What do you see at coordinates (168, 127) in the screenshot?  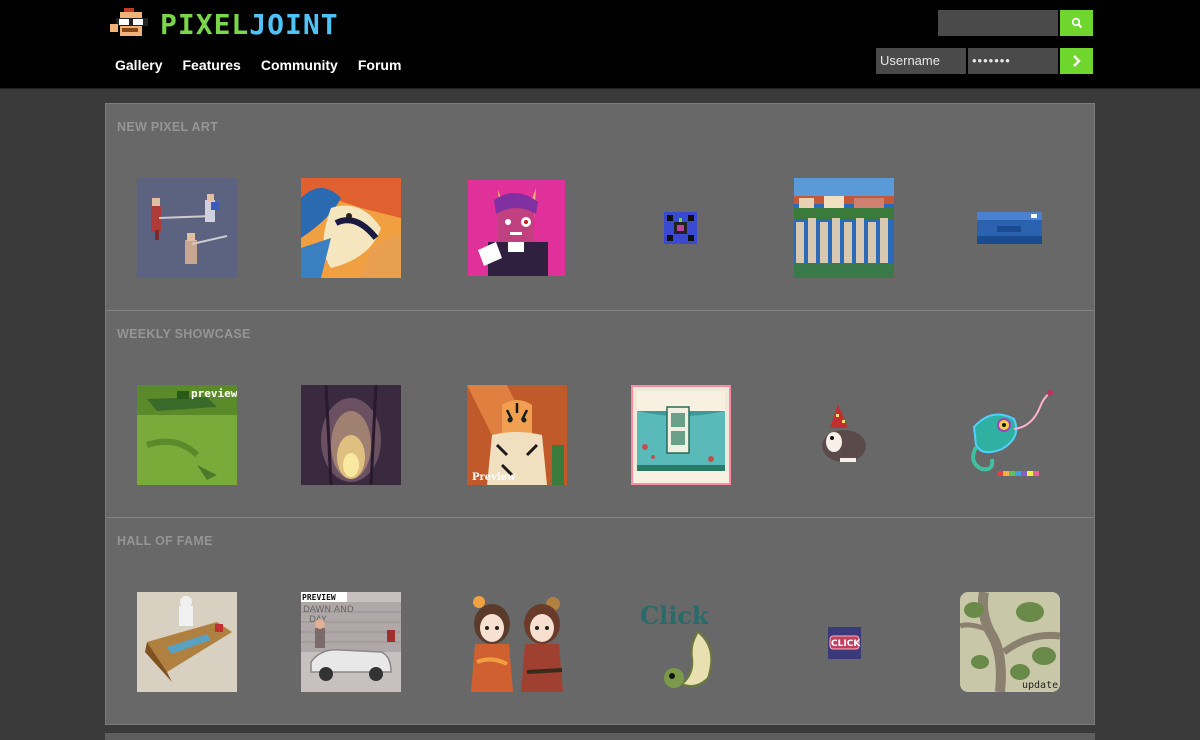 I see `section-title: NEW PIXEL ART` at bounding box center [168, 127].